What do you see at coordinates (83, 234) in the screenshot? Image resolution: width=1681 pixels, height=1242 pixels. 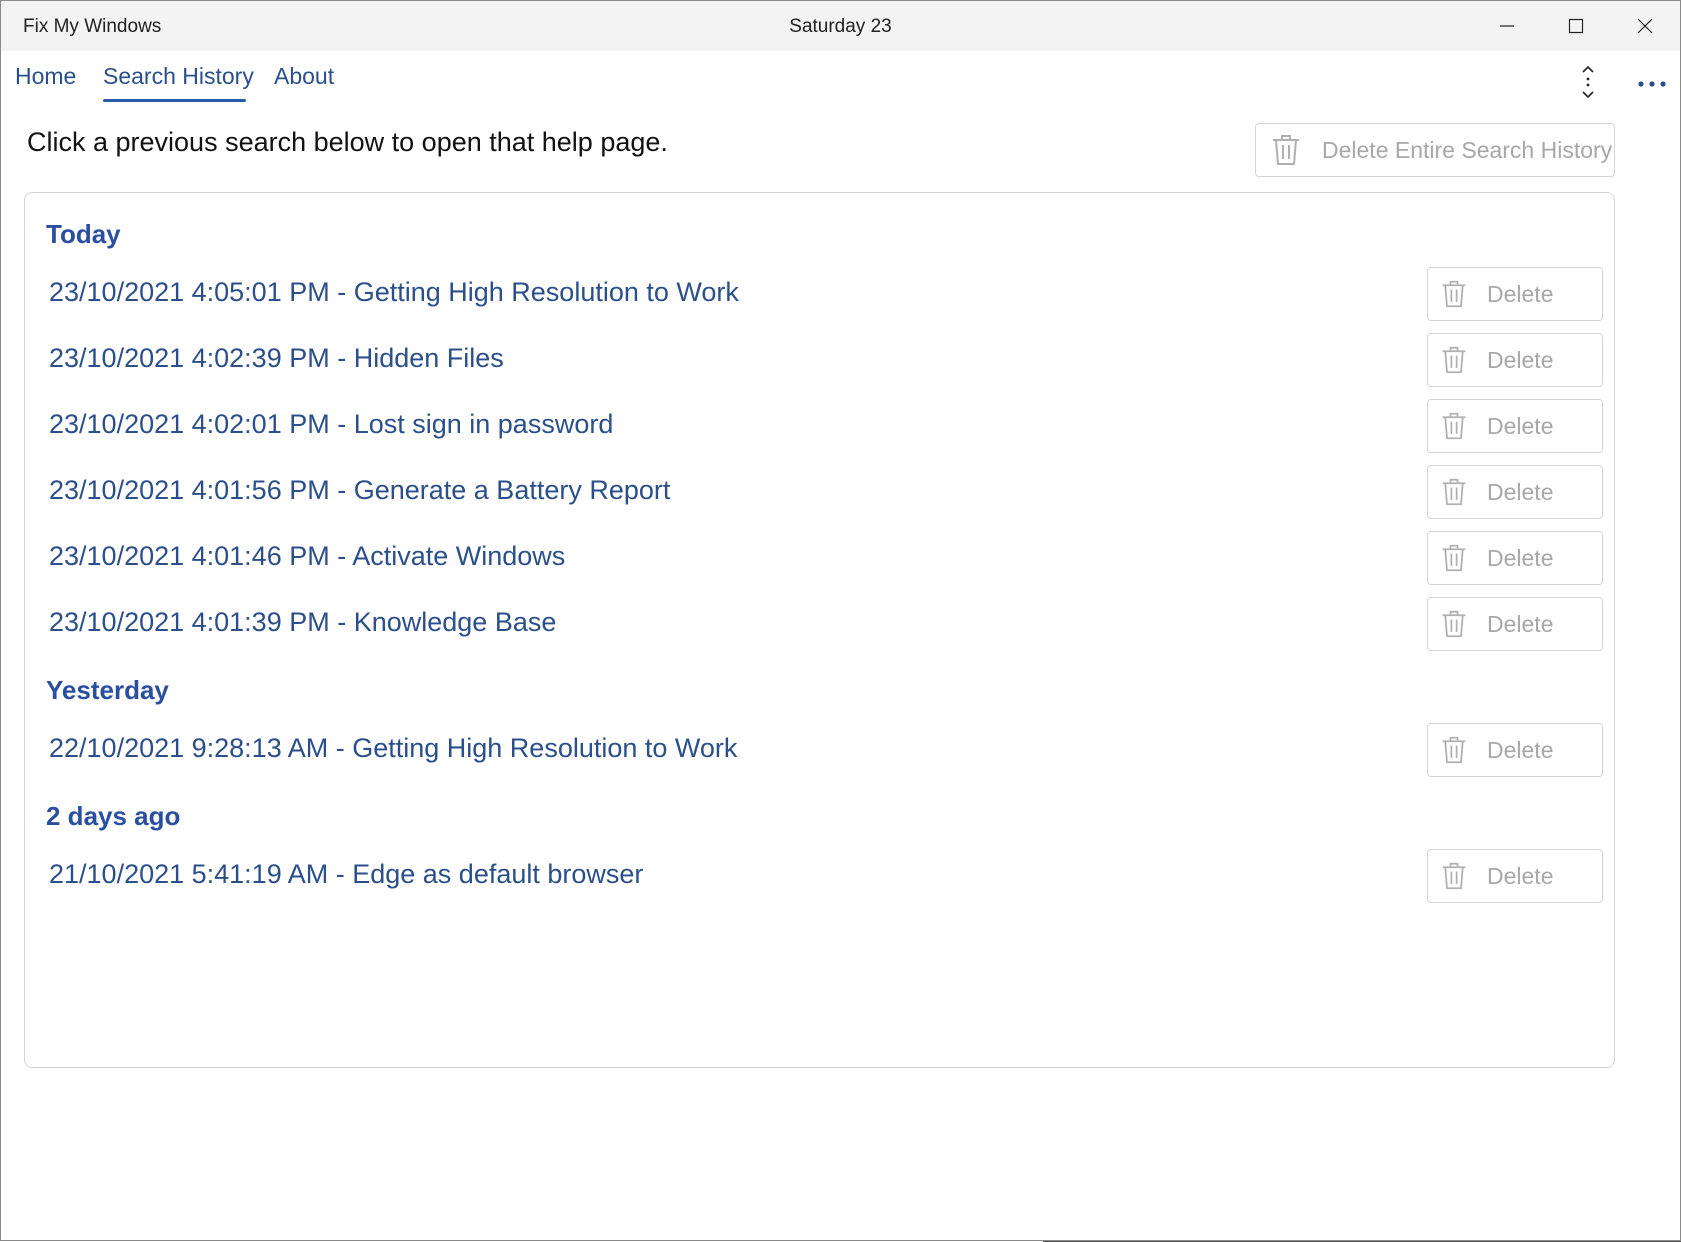 I see `group-header-today: Today` at bounding box center [83, 234].